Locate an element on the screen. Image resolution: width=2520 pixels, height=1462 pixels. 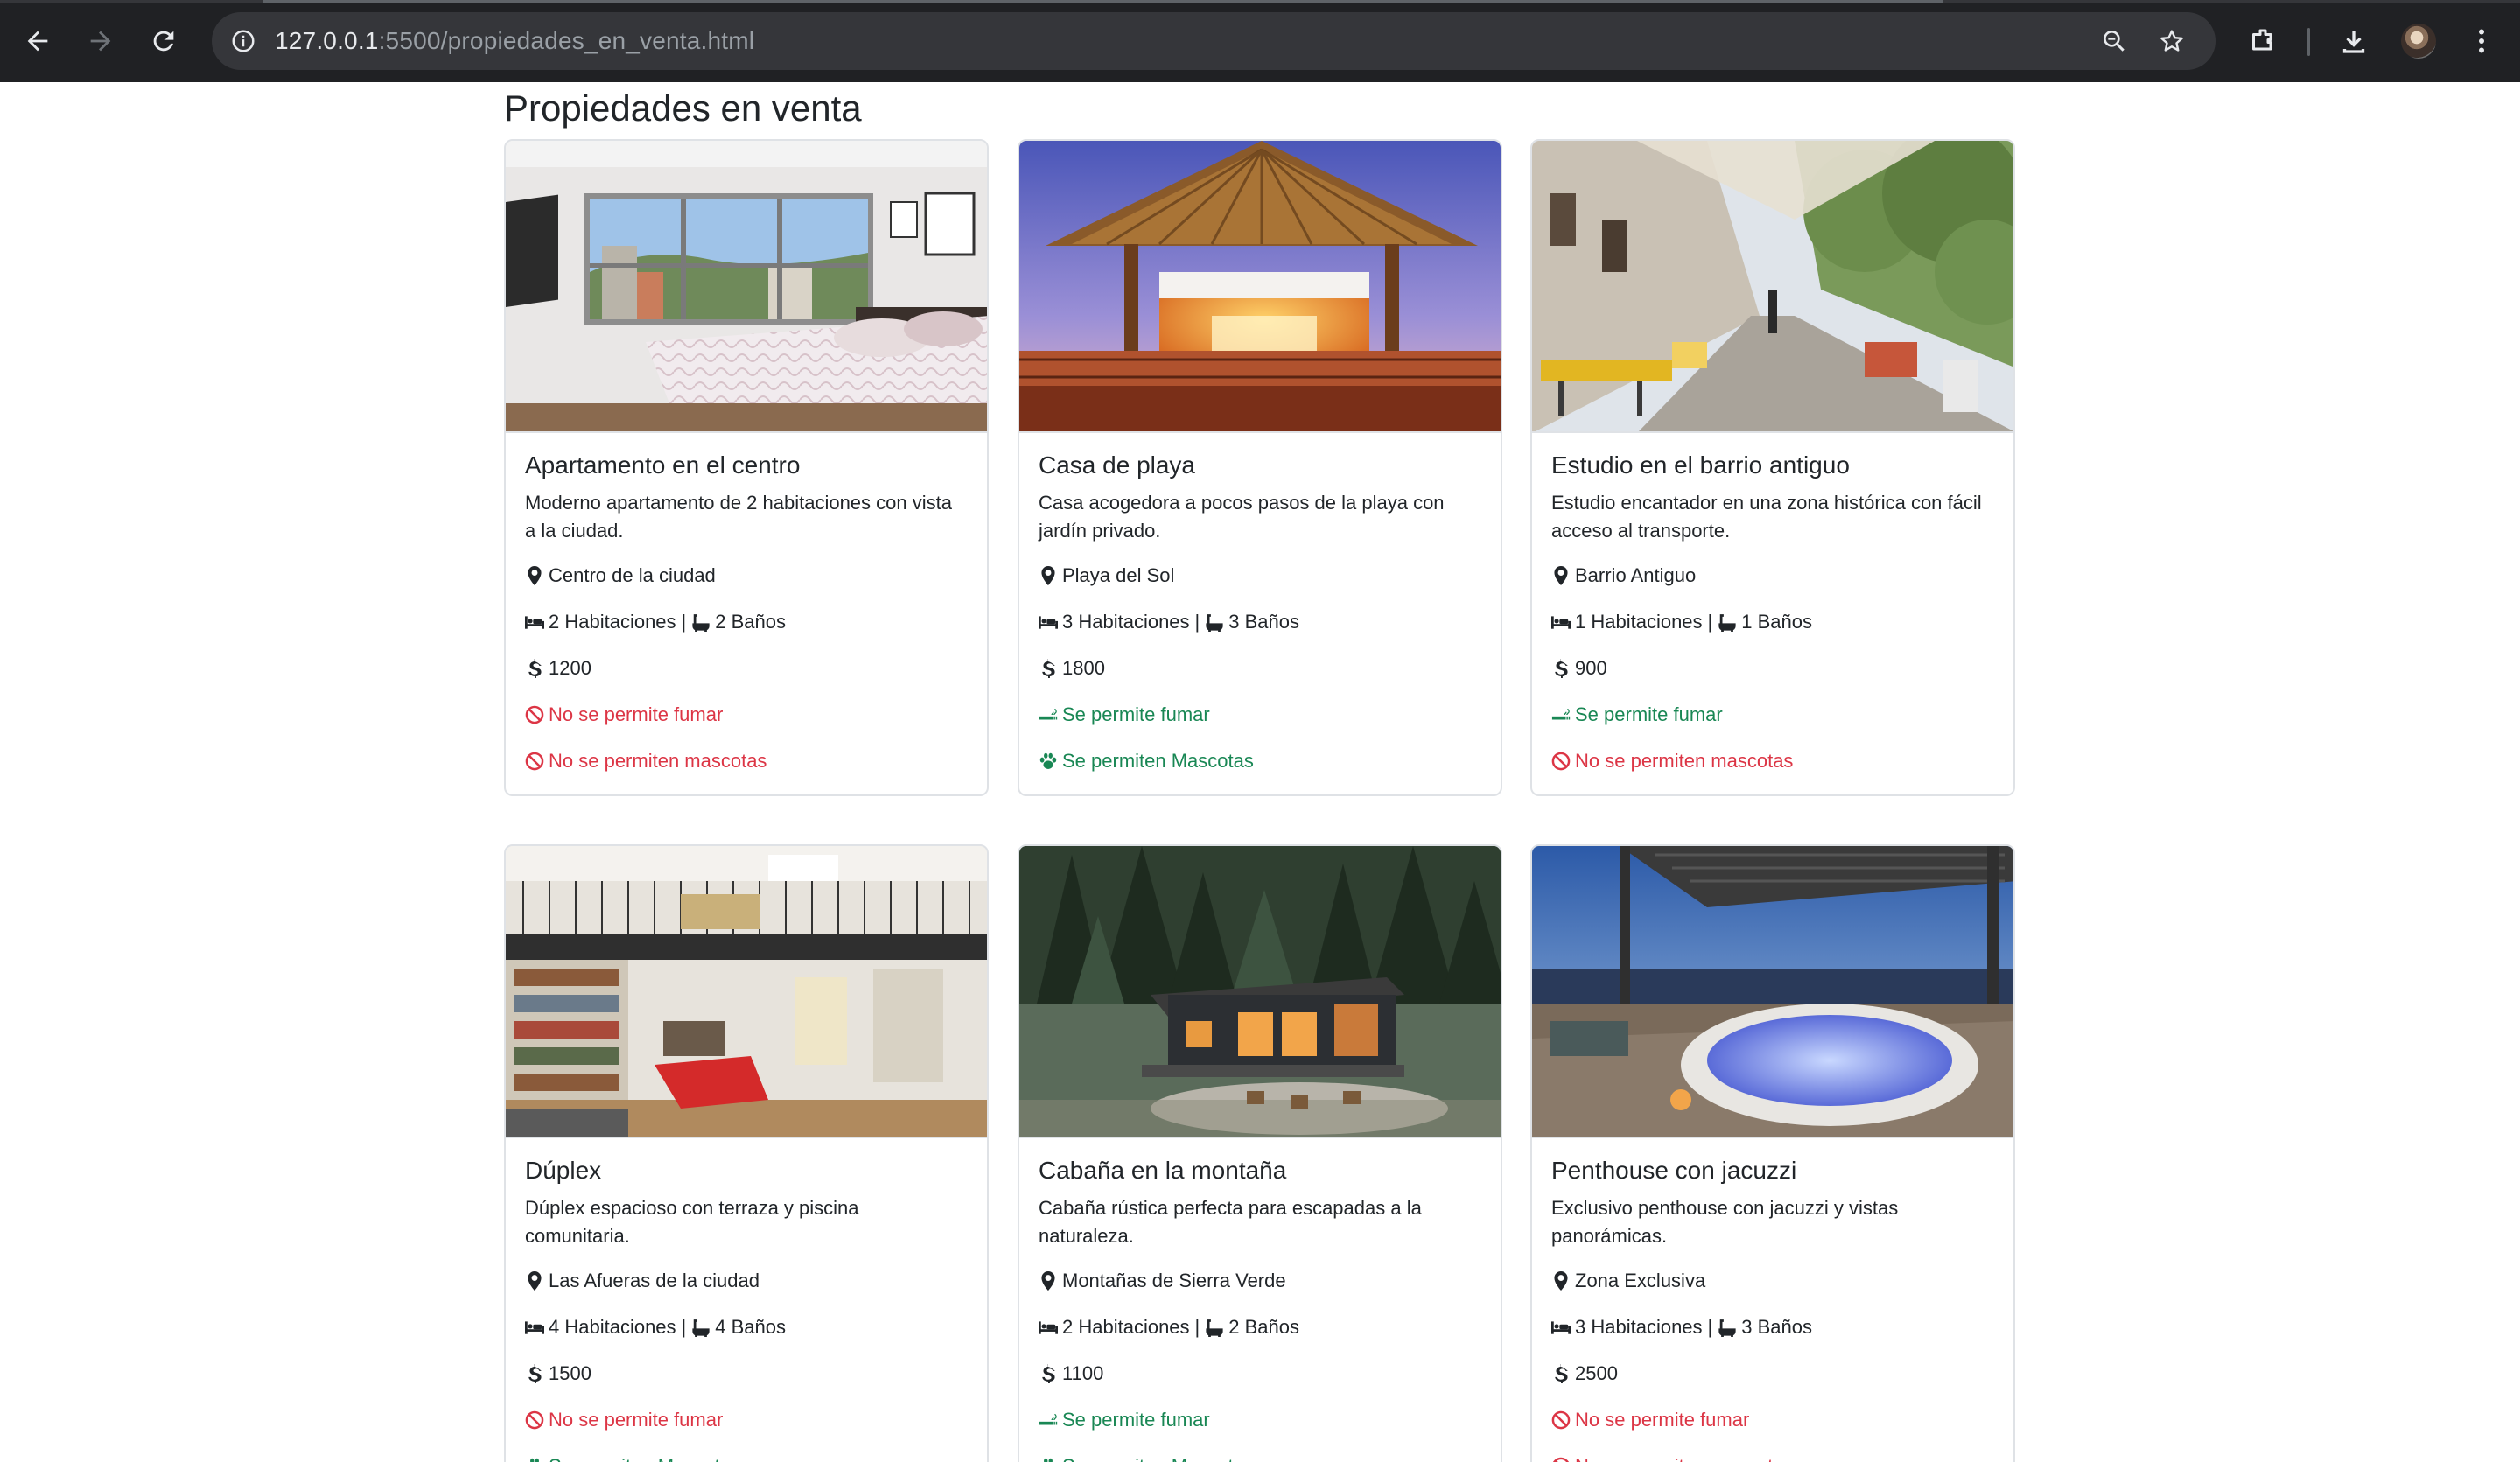
forward-button is located at coordinates (100, 41).